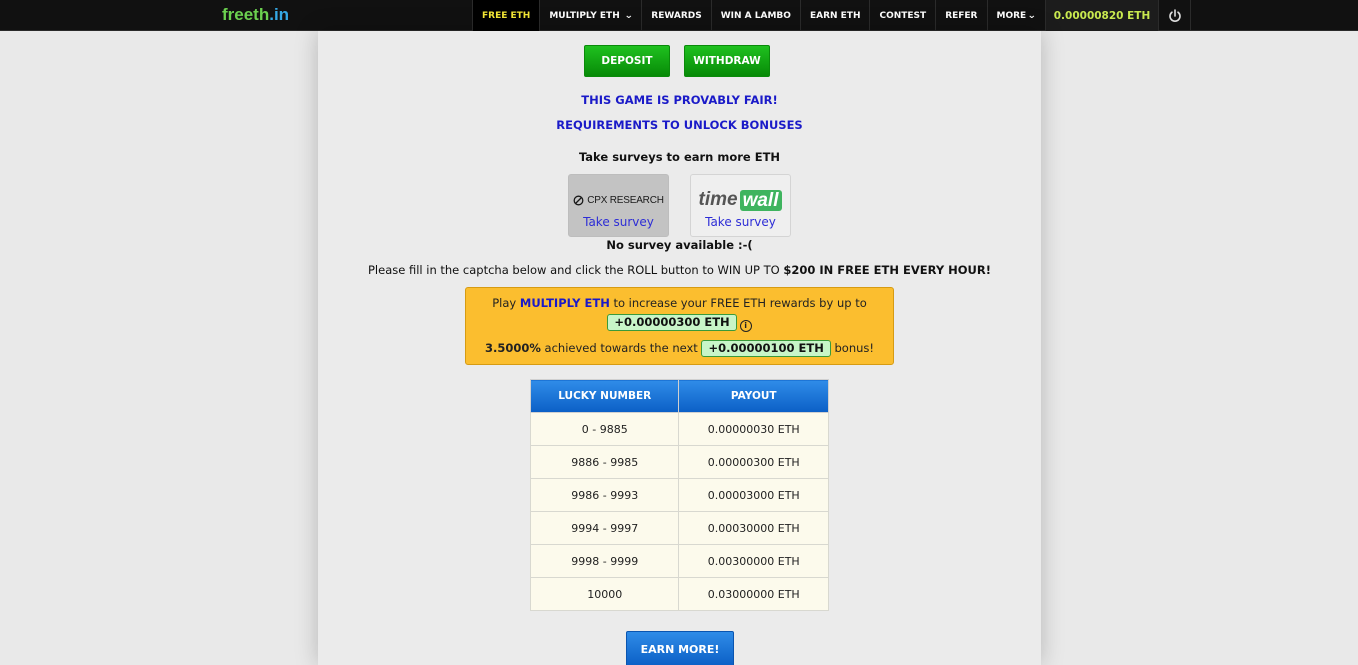 This screenshot has height=665, width=1358. I want to click on surveys-heading: Take surveys to earn more ETH, so click(679, 157).